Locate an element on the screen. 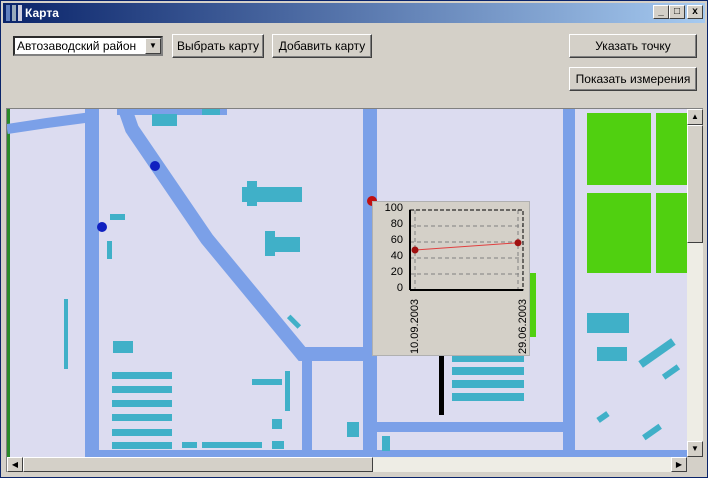 The width and height of the screenshot is (708, 478). district-select: Автозаводский район ▼ is located at coordinates (88, 46).